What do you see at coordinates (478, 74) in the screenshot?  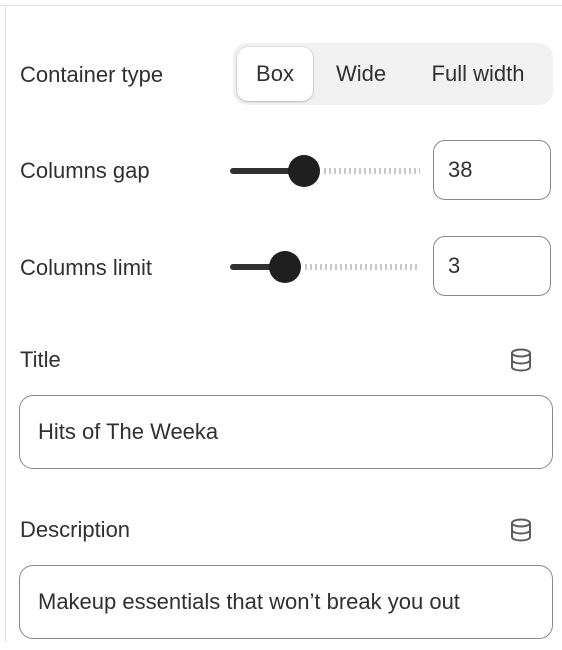 I see `container-type-full-width-option: Full width` at bounding box center [478, 74].